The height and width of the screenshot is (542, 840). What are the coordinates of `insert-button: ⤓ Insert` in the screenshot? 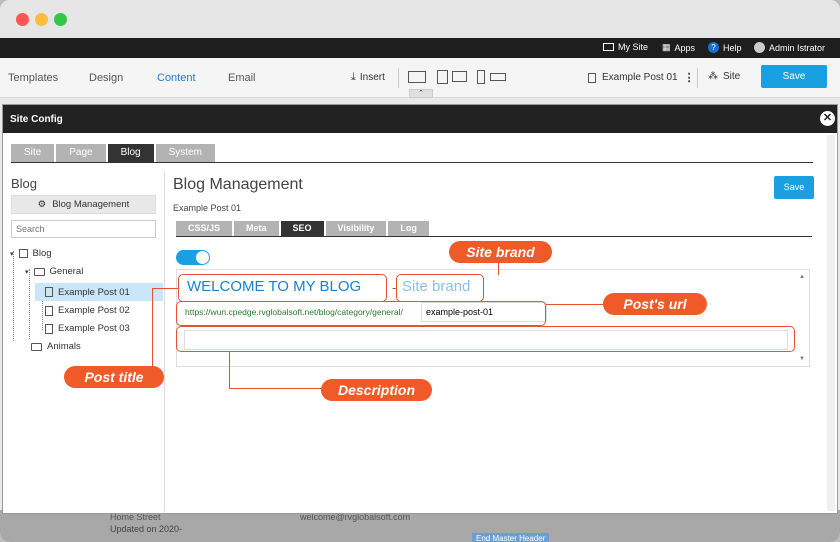 It's located at (368, 77).